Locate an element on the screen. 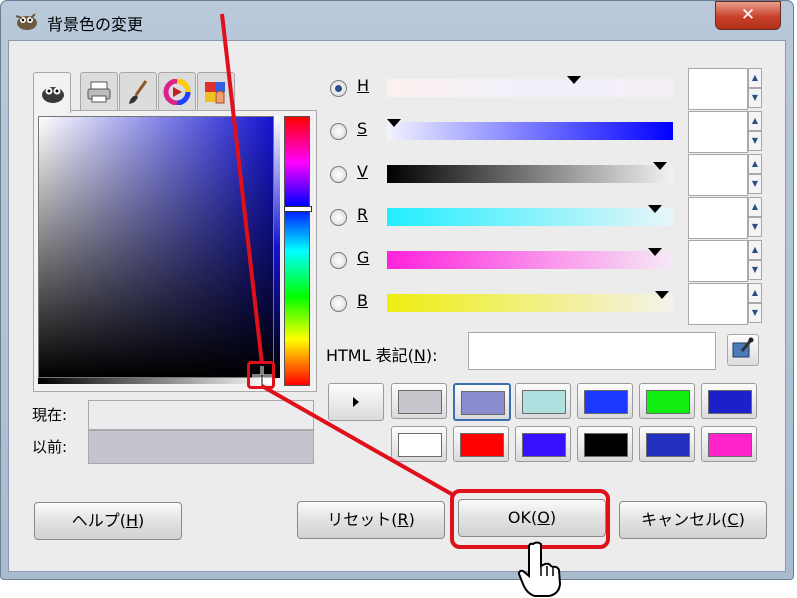 The width and height of the screenshot is (797, 598). hand-pointer-icon is located at coordinates (539, 569).